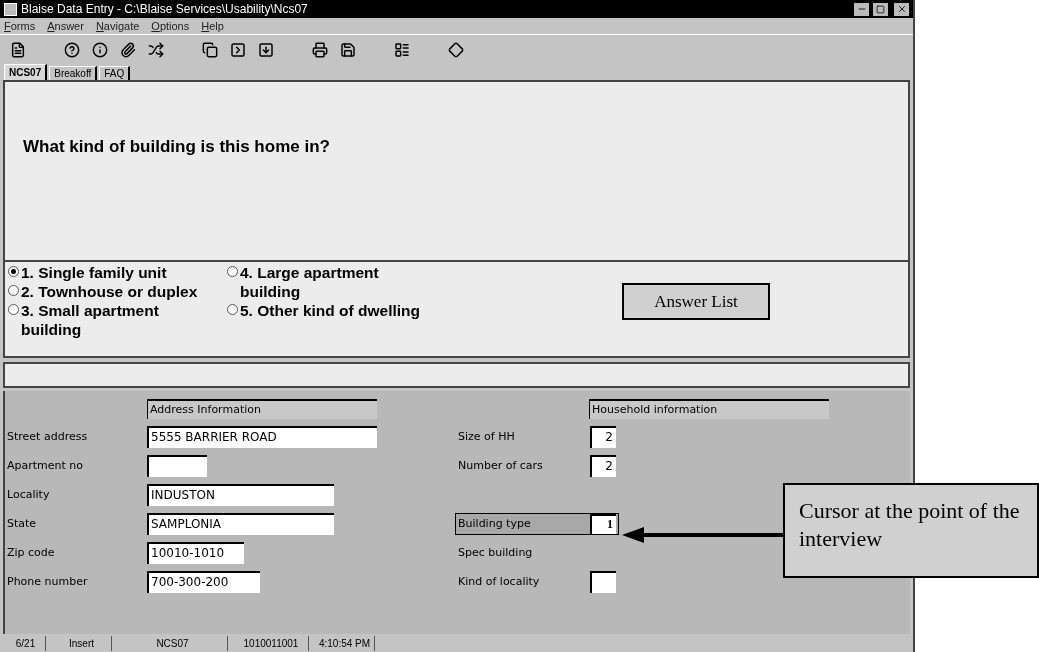 The width and height of the screenshot is (1039, 652). What do you see at coordinates (203, 582) in the screenshot?
I see `input-field: 700-300-200` at bounding box center [203, 582].